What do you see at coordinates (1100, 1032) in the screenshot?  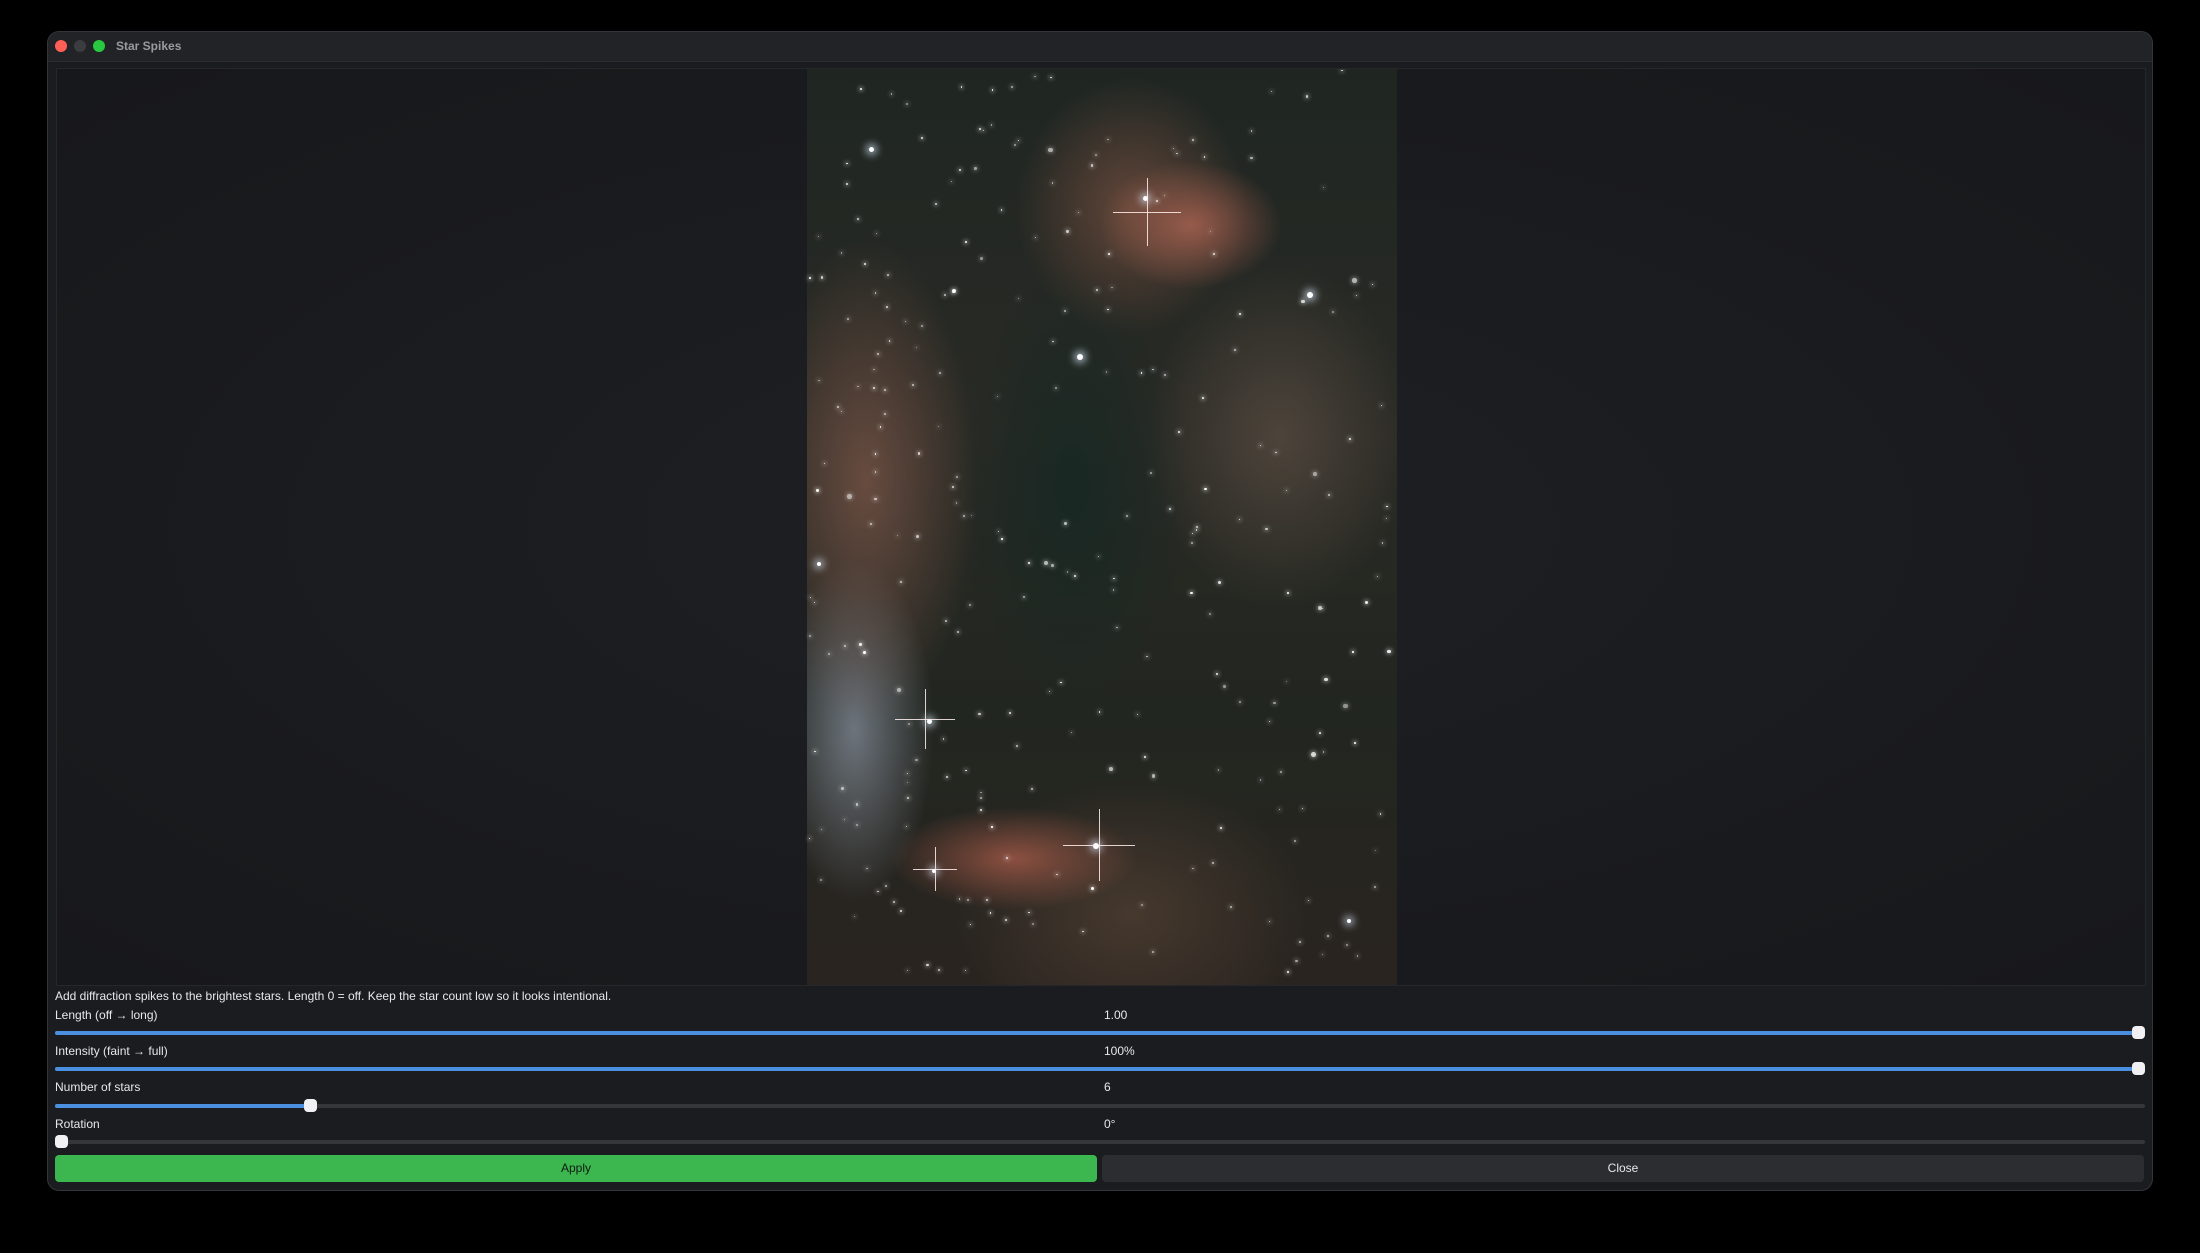 I see `length-slider` at bounding box center [1100, 1032].